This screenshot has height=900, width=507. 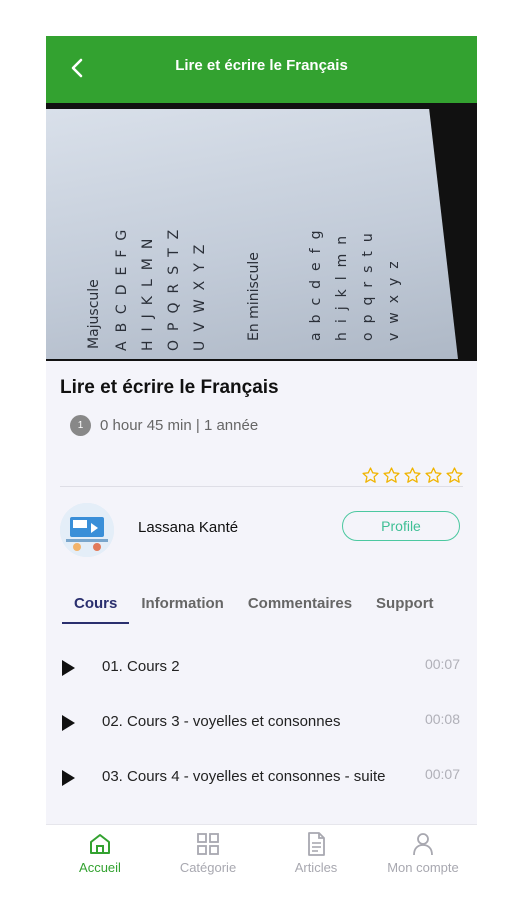 I want to click on tab-support: Support, so click(x=405, y=607).